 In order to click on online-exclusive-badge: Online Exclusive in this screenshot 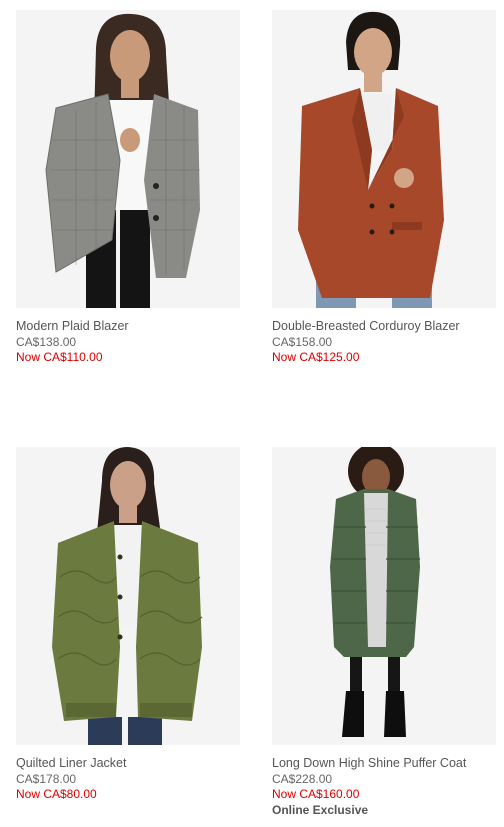, I will do `click(320, 810)`.